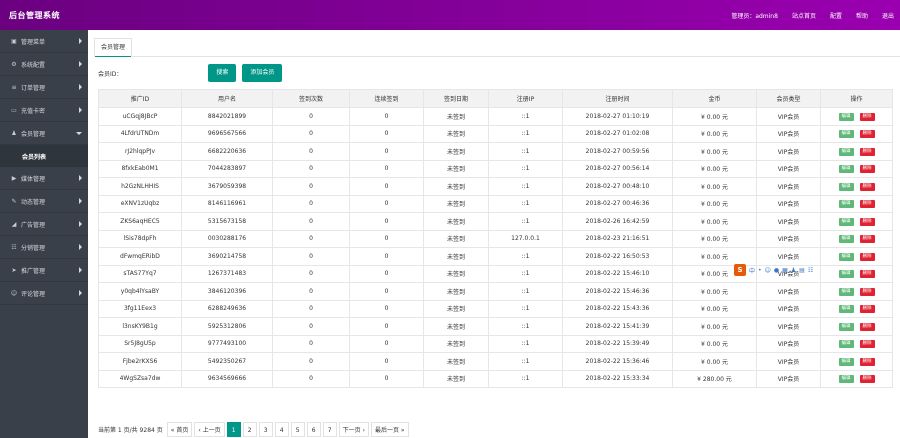  Describe the element at coordinates (44, 87) in the screenshot. I see `sidebar-item: ≡ 订单管理` at that location.